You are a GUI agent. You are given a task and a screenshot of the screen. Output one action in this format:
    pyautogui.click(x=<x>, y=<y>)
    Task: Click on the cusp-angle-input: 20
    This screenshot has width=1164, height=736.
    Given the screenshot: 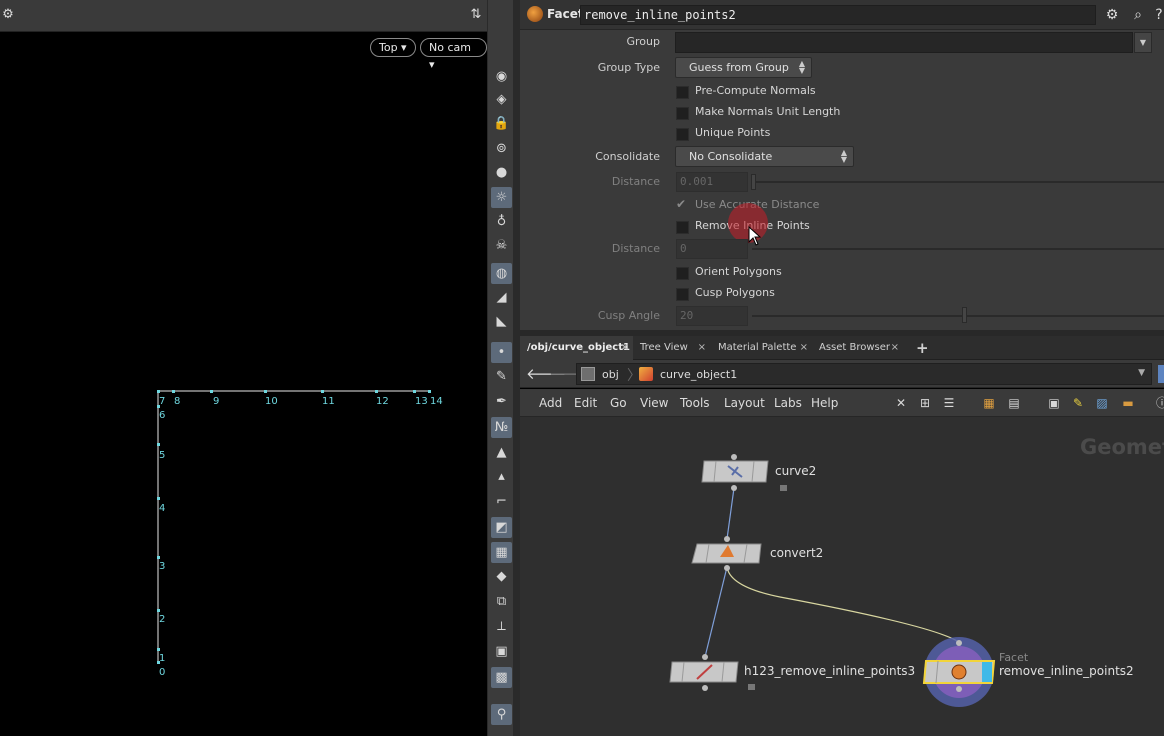 What is the action you would take?
    pyautogui.click(x=712, y=316)
    